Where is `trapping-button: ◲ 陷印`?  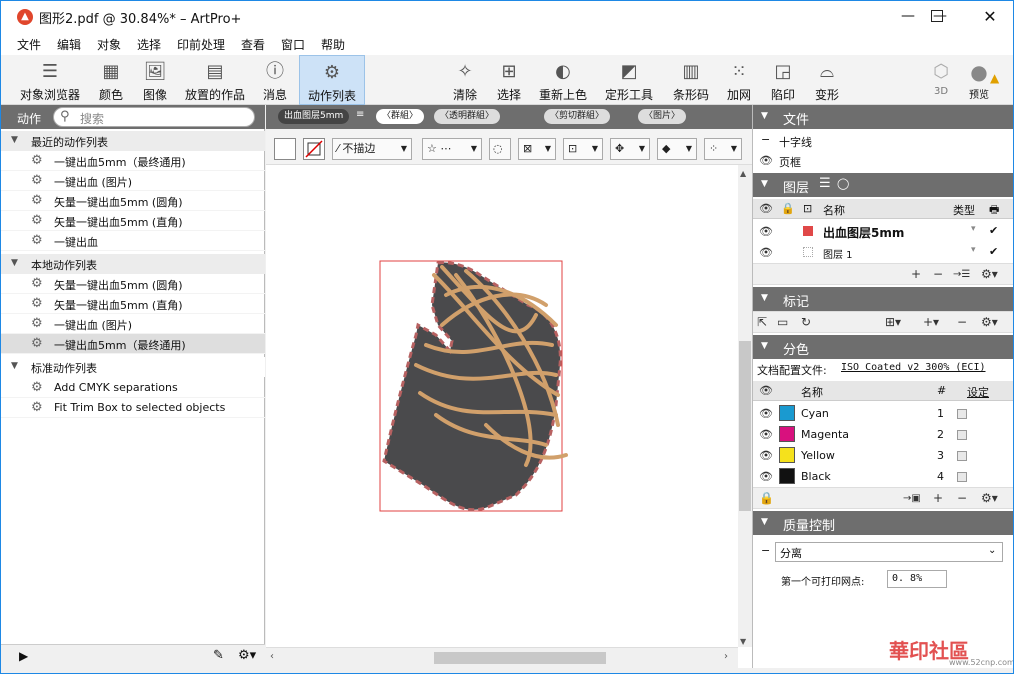
trapping-button: ◲ 陷印 is located at coordinates (783, 80).